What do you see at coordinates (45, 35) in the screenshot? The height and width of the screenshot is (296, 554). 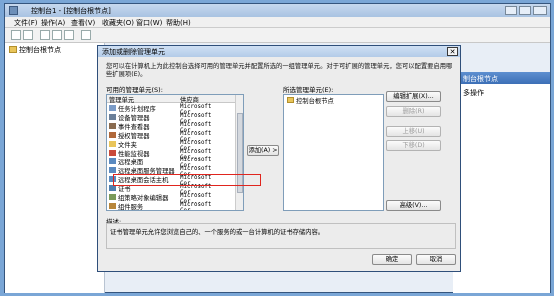 I see `up-icon` at bounding box center [45, 35].